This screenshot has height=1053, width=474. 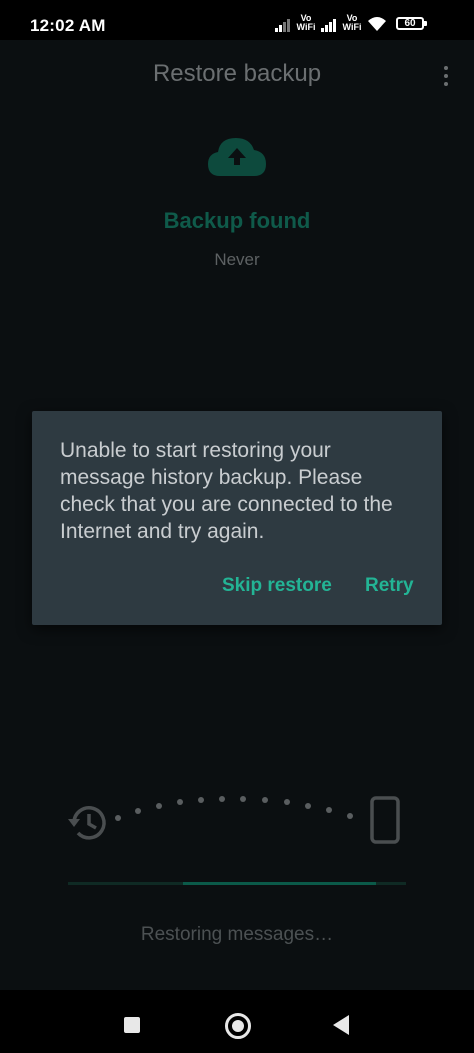 What do you see at coordinates (237, 157) in the screenshot?
I see `cloud-upload-icon` at bounding box center [237, 157].